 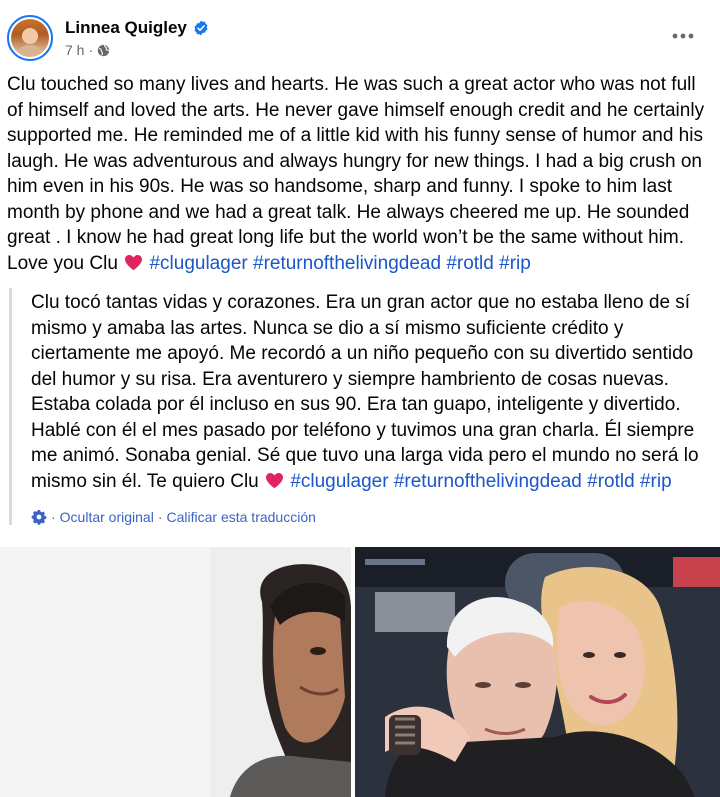 I want to click on profile-photo, so click(x=30, y=38).